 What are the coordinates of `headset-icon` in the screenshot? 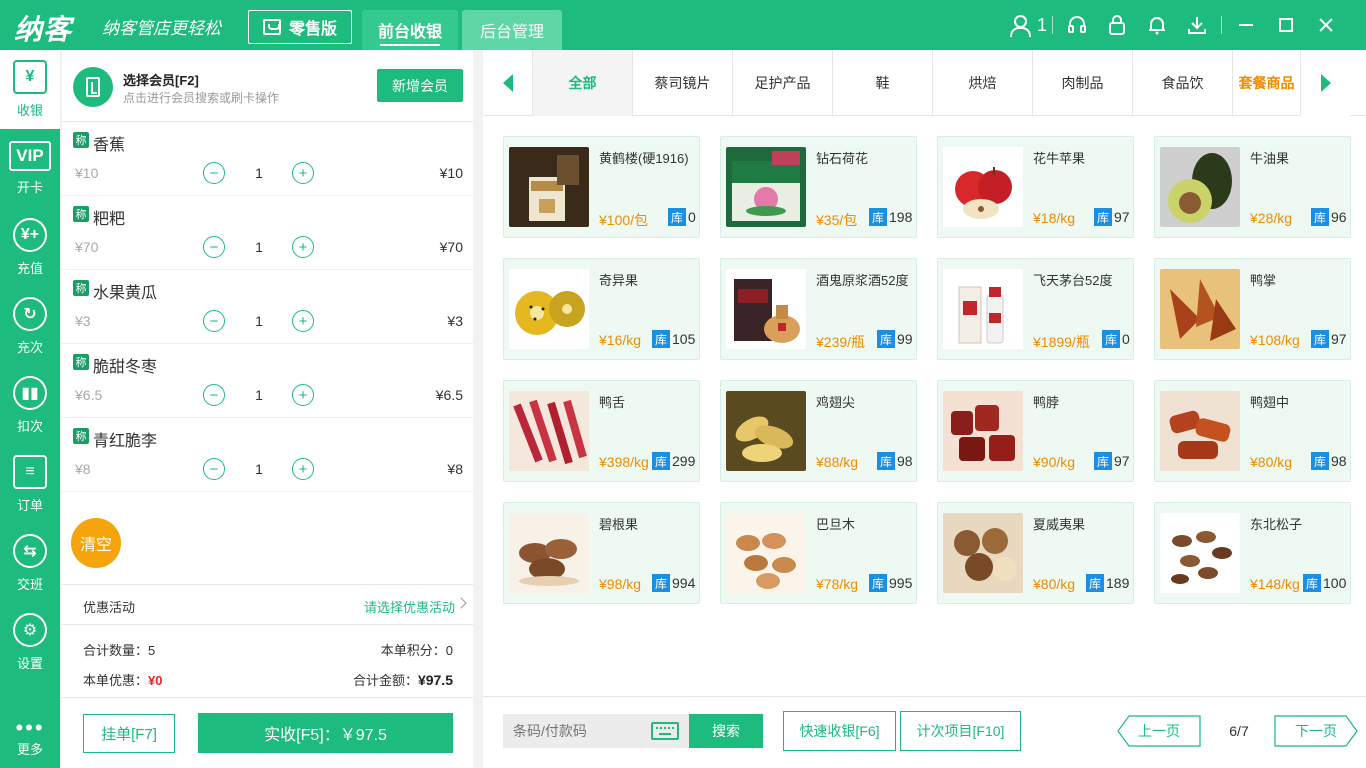 It's located at (1077, 25).